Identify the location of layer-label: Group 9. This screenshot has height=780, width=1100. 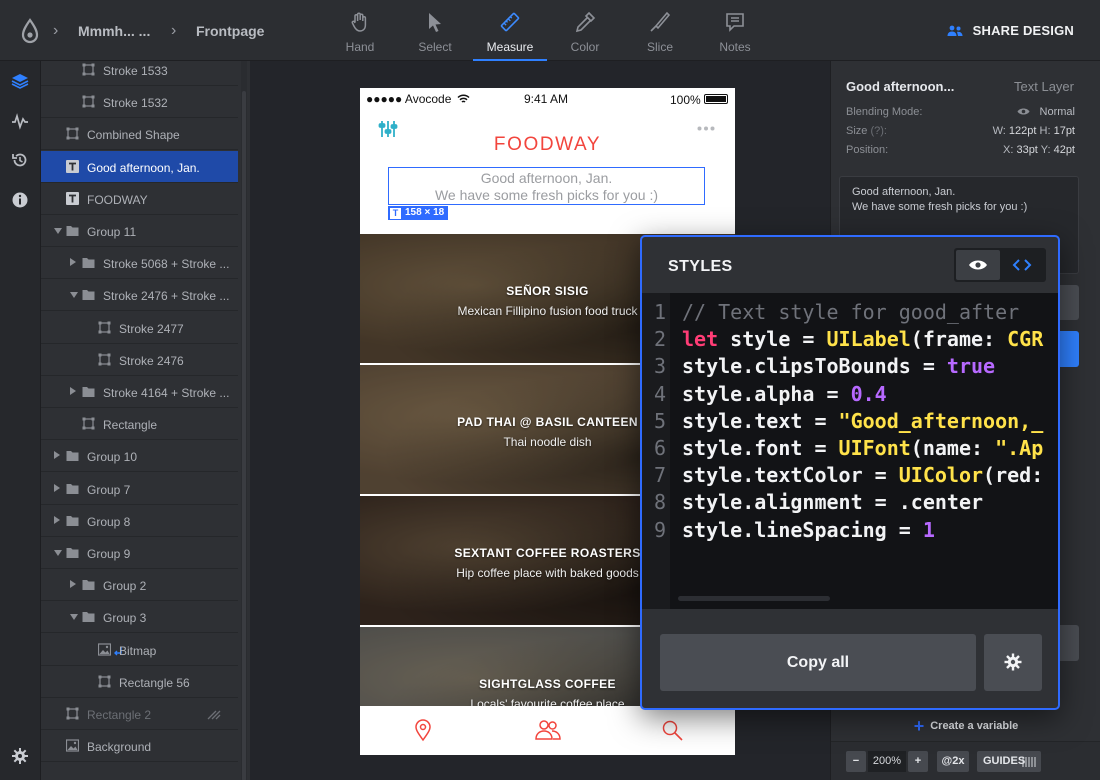
(109, 554).